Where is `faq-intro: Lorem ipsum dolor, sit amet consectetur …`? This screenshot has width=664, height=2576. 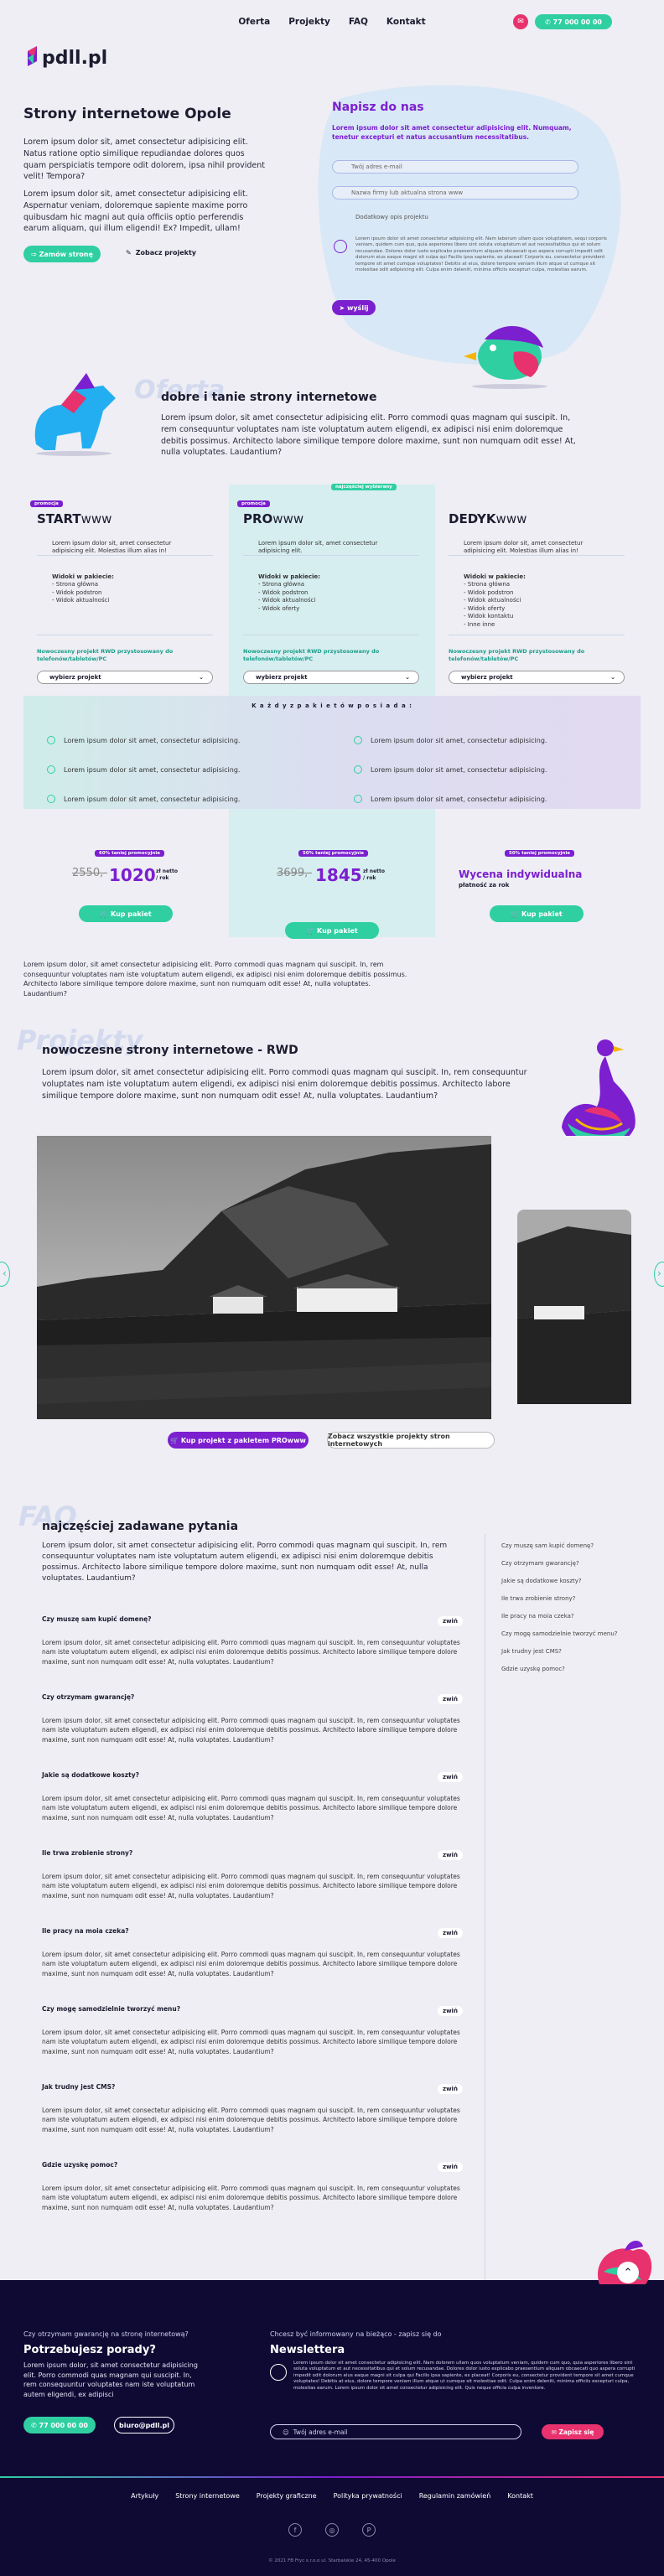
faq-intro: Lorem ipsum dolor, sit amet consectetur … is located at coordinates (245, 1562).